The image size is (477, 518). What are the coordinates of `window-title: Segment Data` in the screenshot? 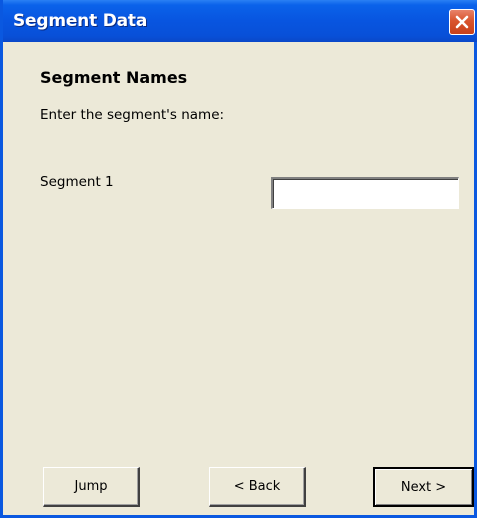 It's located at (80, 21).